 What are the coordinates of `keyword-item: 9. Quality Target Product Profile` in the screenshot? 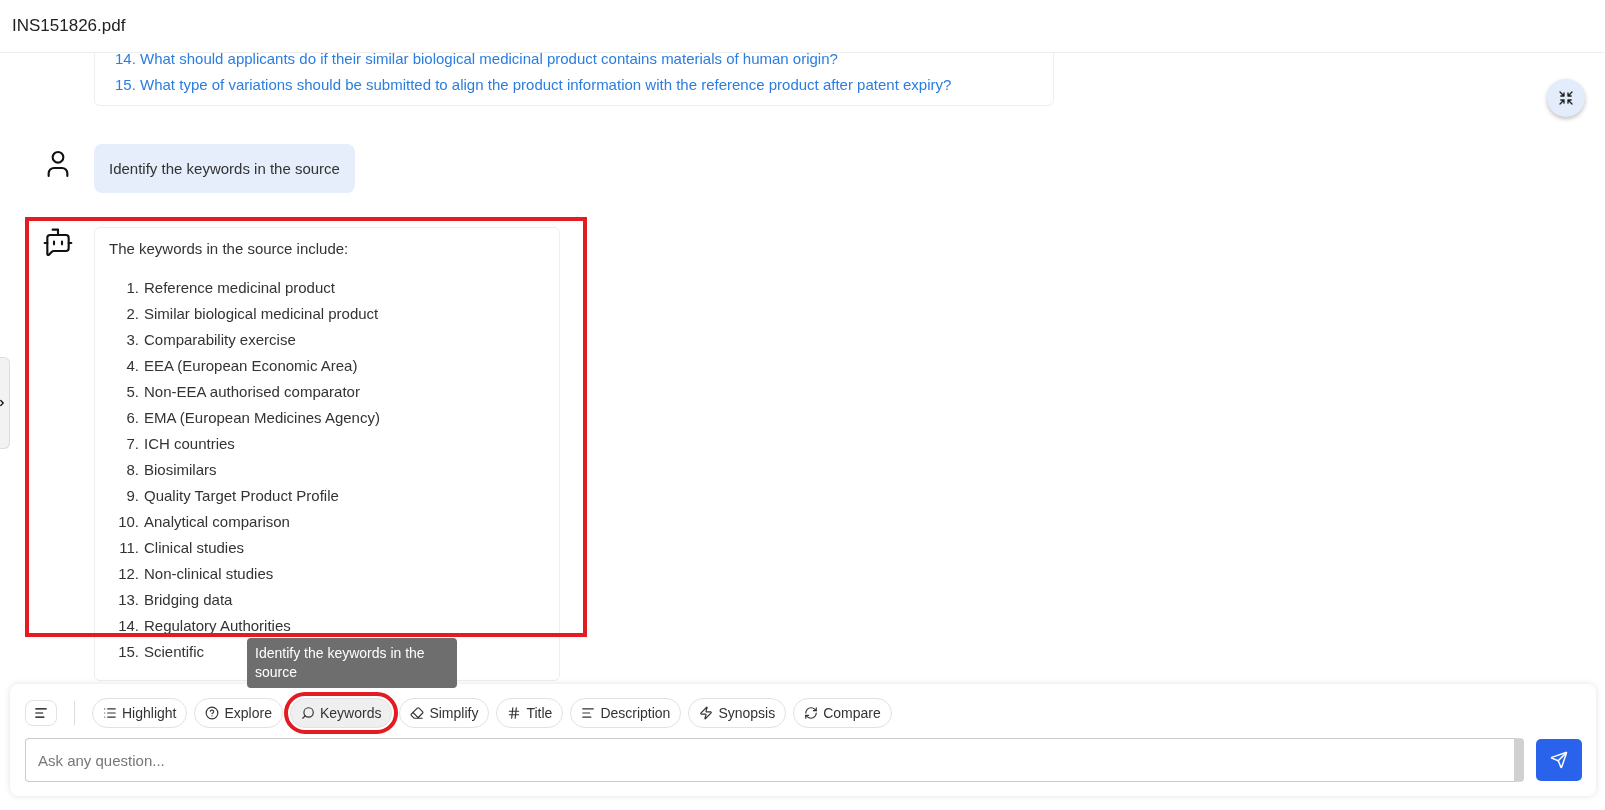 It's located at (232, 495).